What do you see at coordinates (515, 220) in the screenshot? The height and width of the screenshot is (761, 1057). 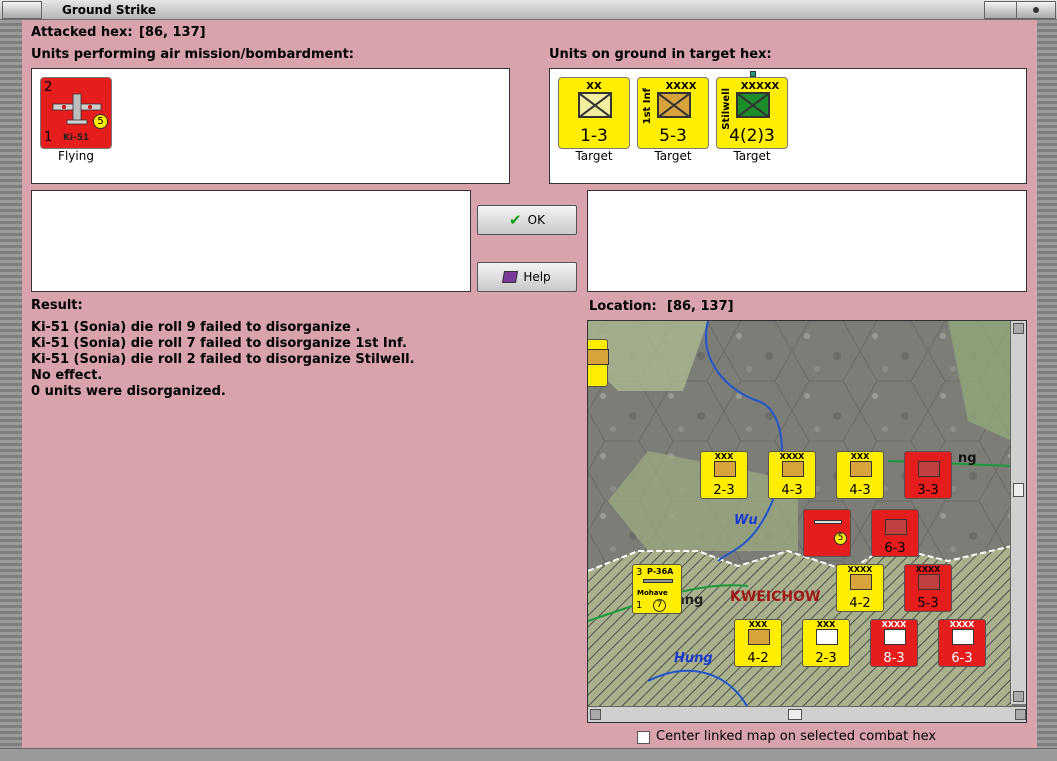 I see `checkmark-icon: ✔` at bounding box center [515, 220].